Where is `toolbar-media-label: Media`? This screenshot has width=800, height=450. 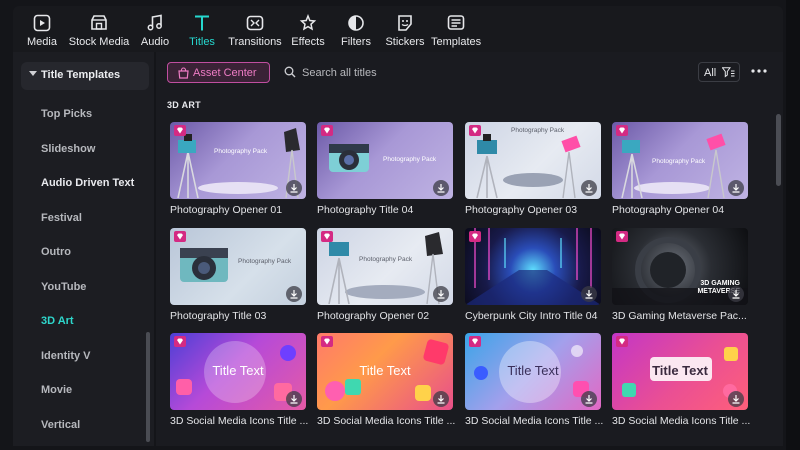 toolbar-media-label: Media is located at coordinates (42, 42).